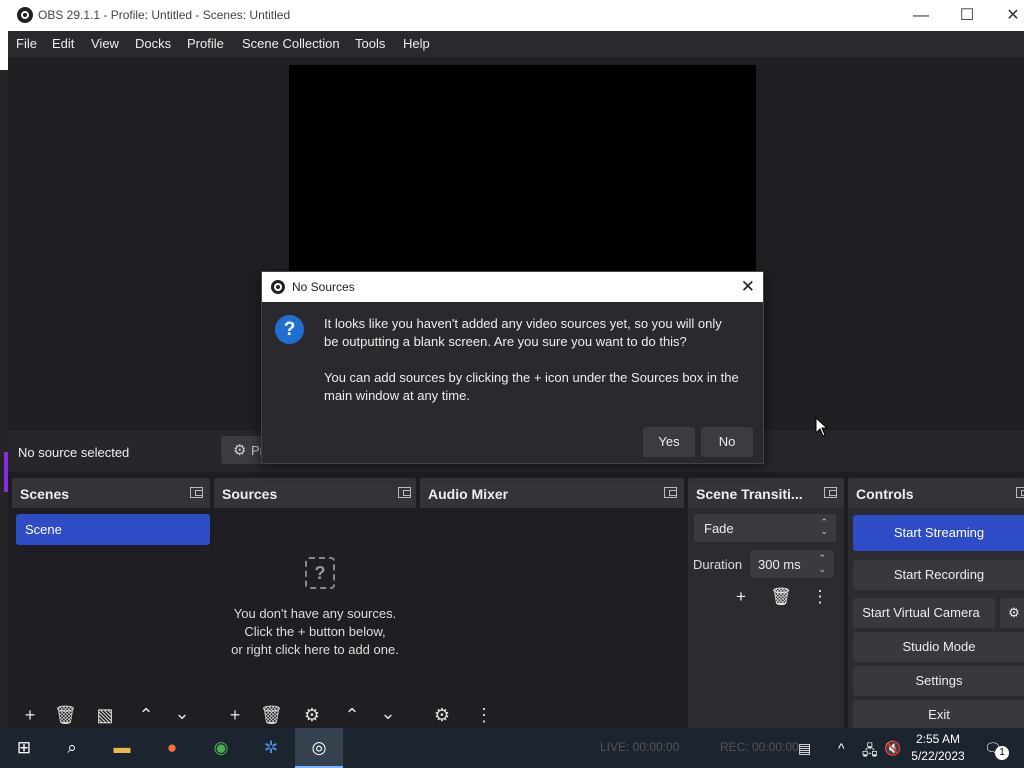 This screenshot has height=768, width=1024. What do you see at coordinates (72, 748) in the screenshot?
I see `search-icon: ⌕` at bounding box center [72, 748].